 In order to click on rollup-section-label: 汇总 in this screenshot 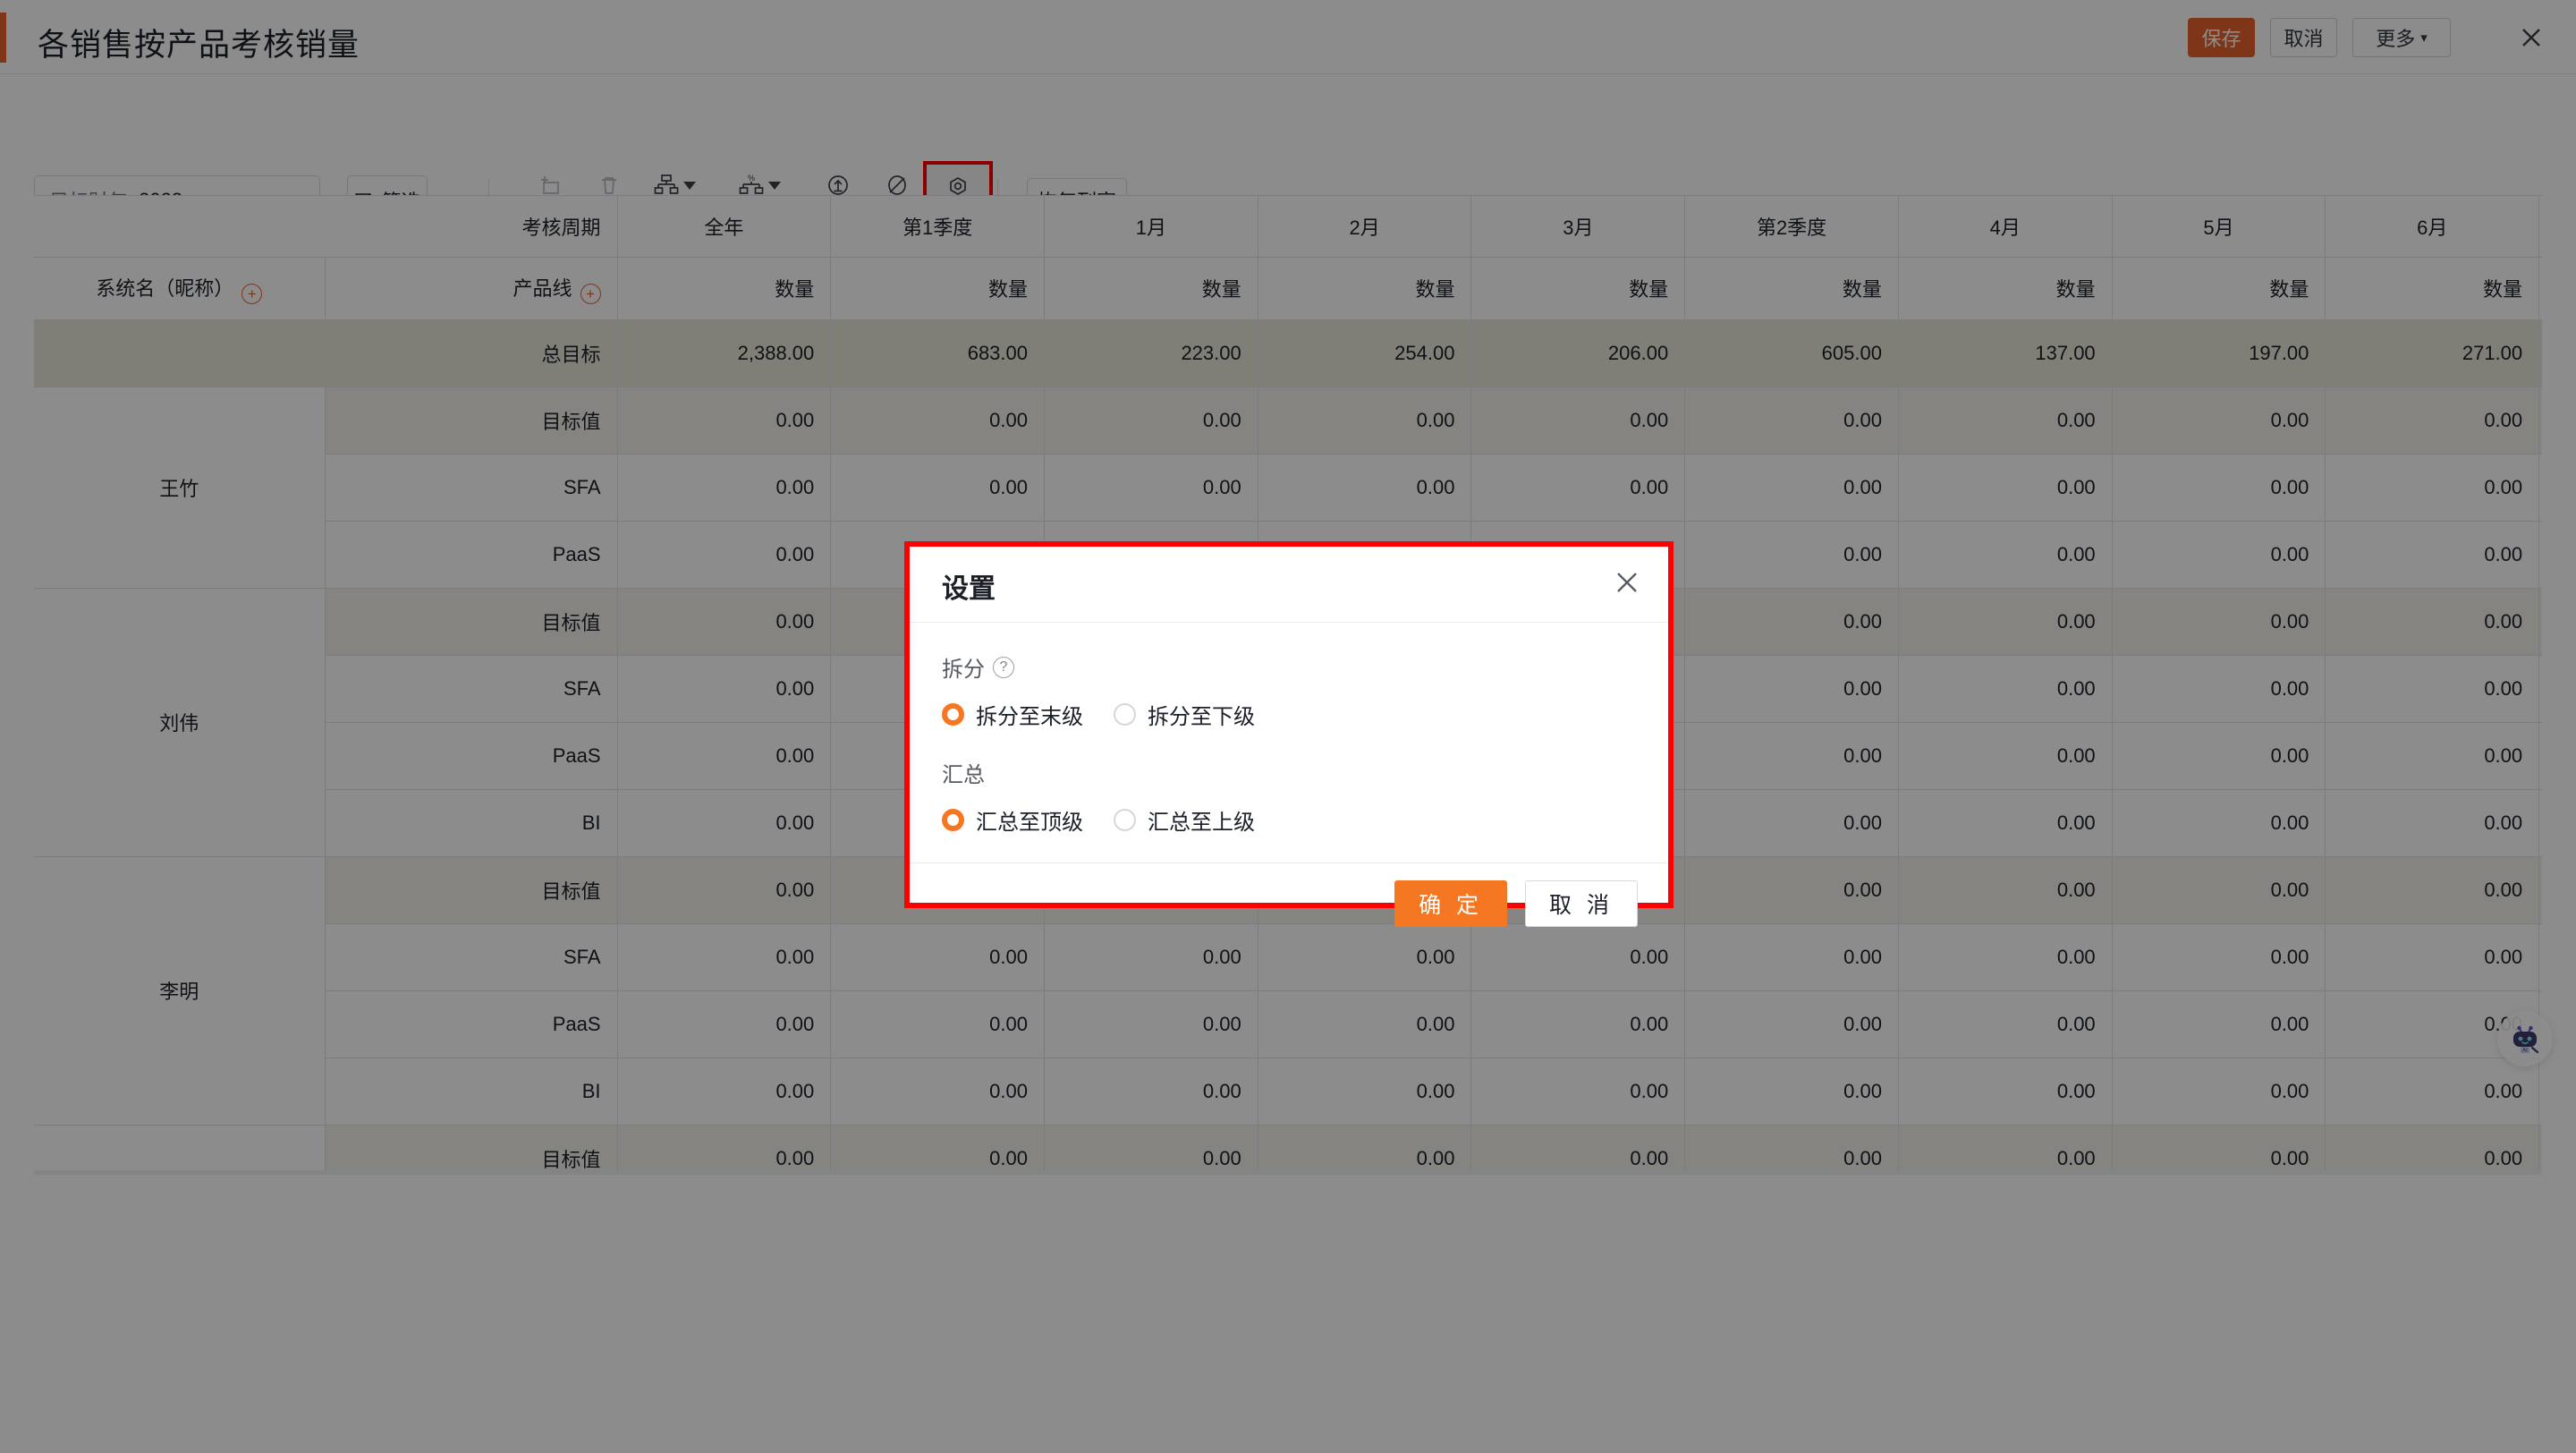, I will do `click(1289, 772)`.